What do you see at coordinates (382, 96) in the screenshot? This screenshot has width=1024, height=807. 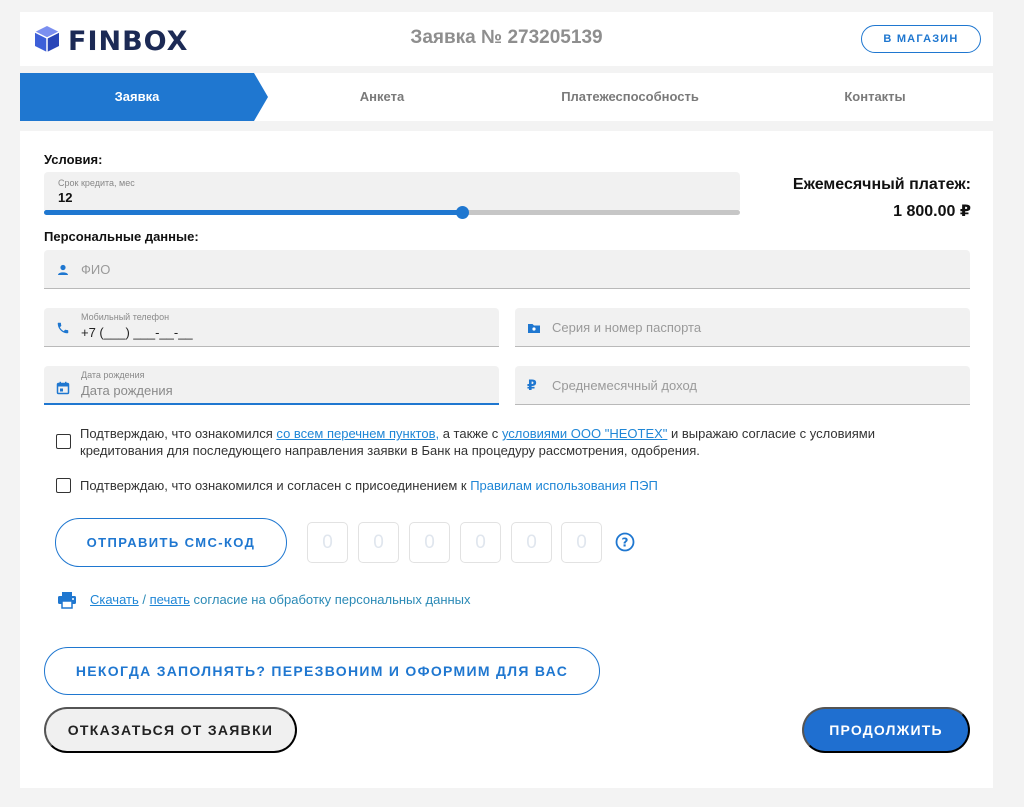 I see `tab-anketa: Анкета` at bounding box center [382, 96].